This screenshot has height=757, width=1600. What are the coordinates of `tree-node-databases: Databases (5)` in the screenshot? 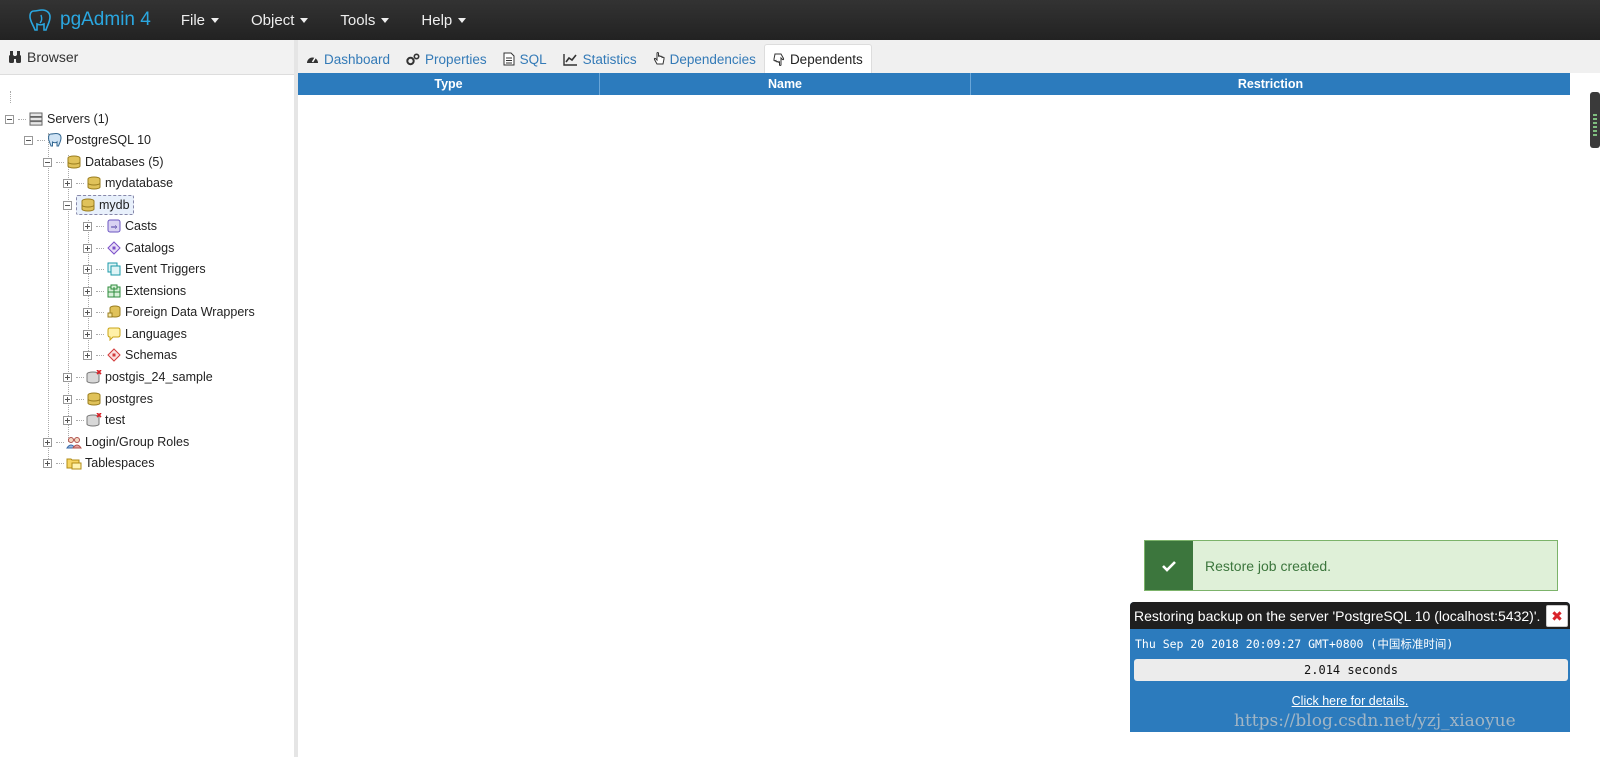 It's located at (103, 162).